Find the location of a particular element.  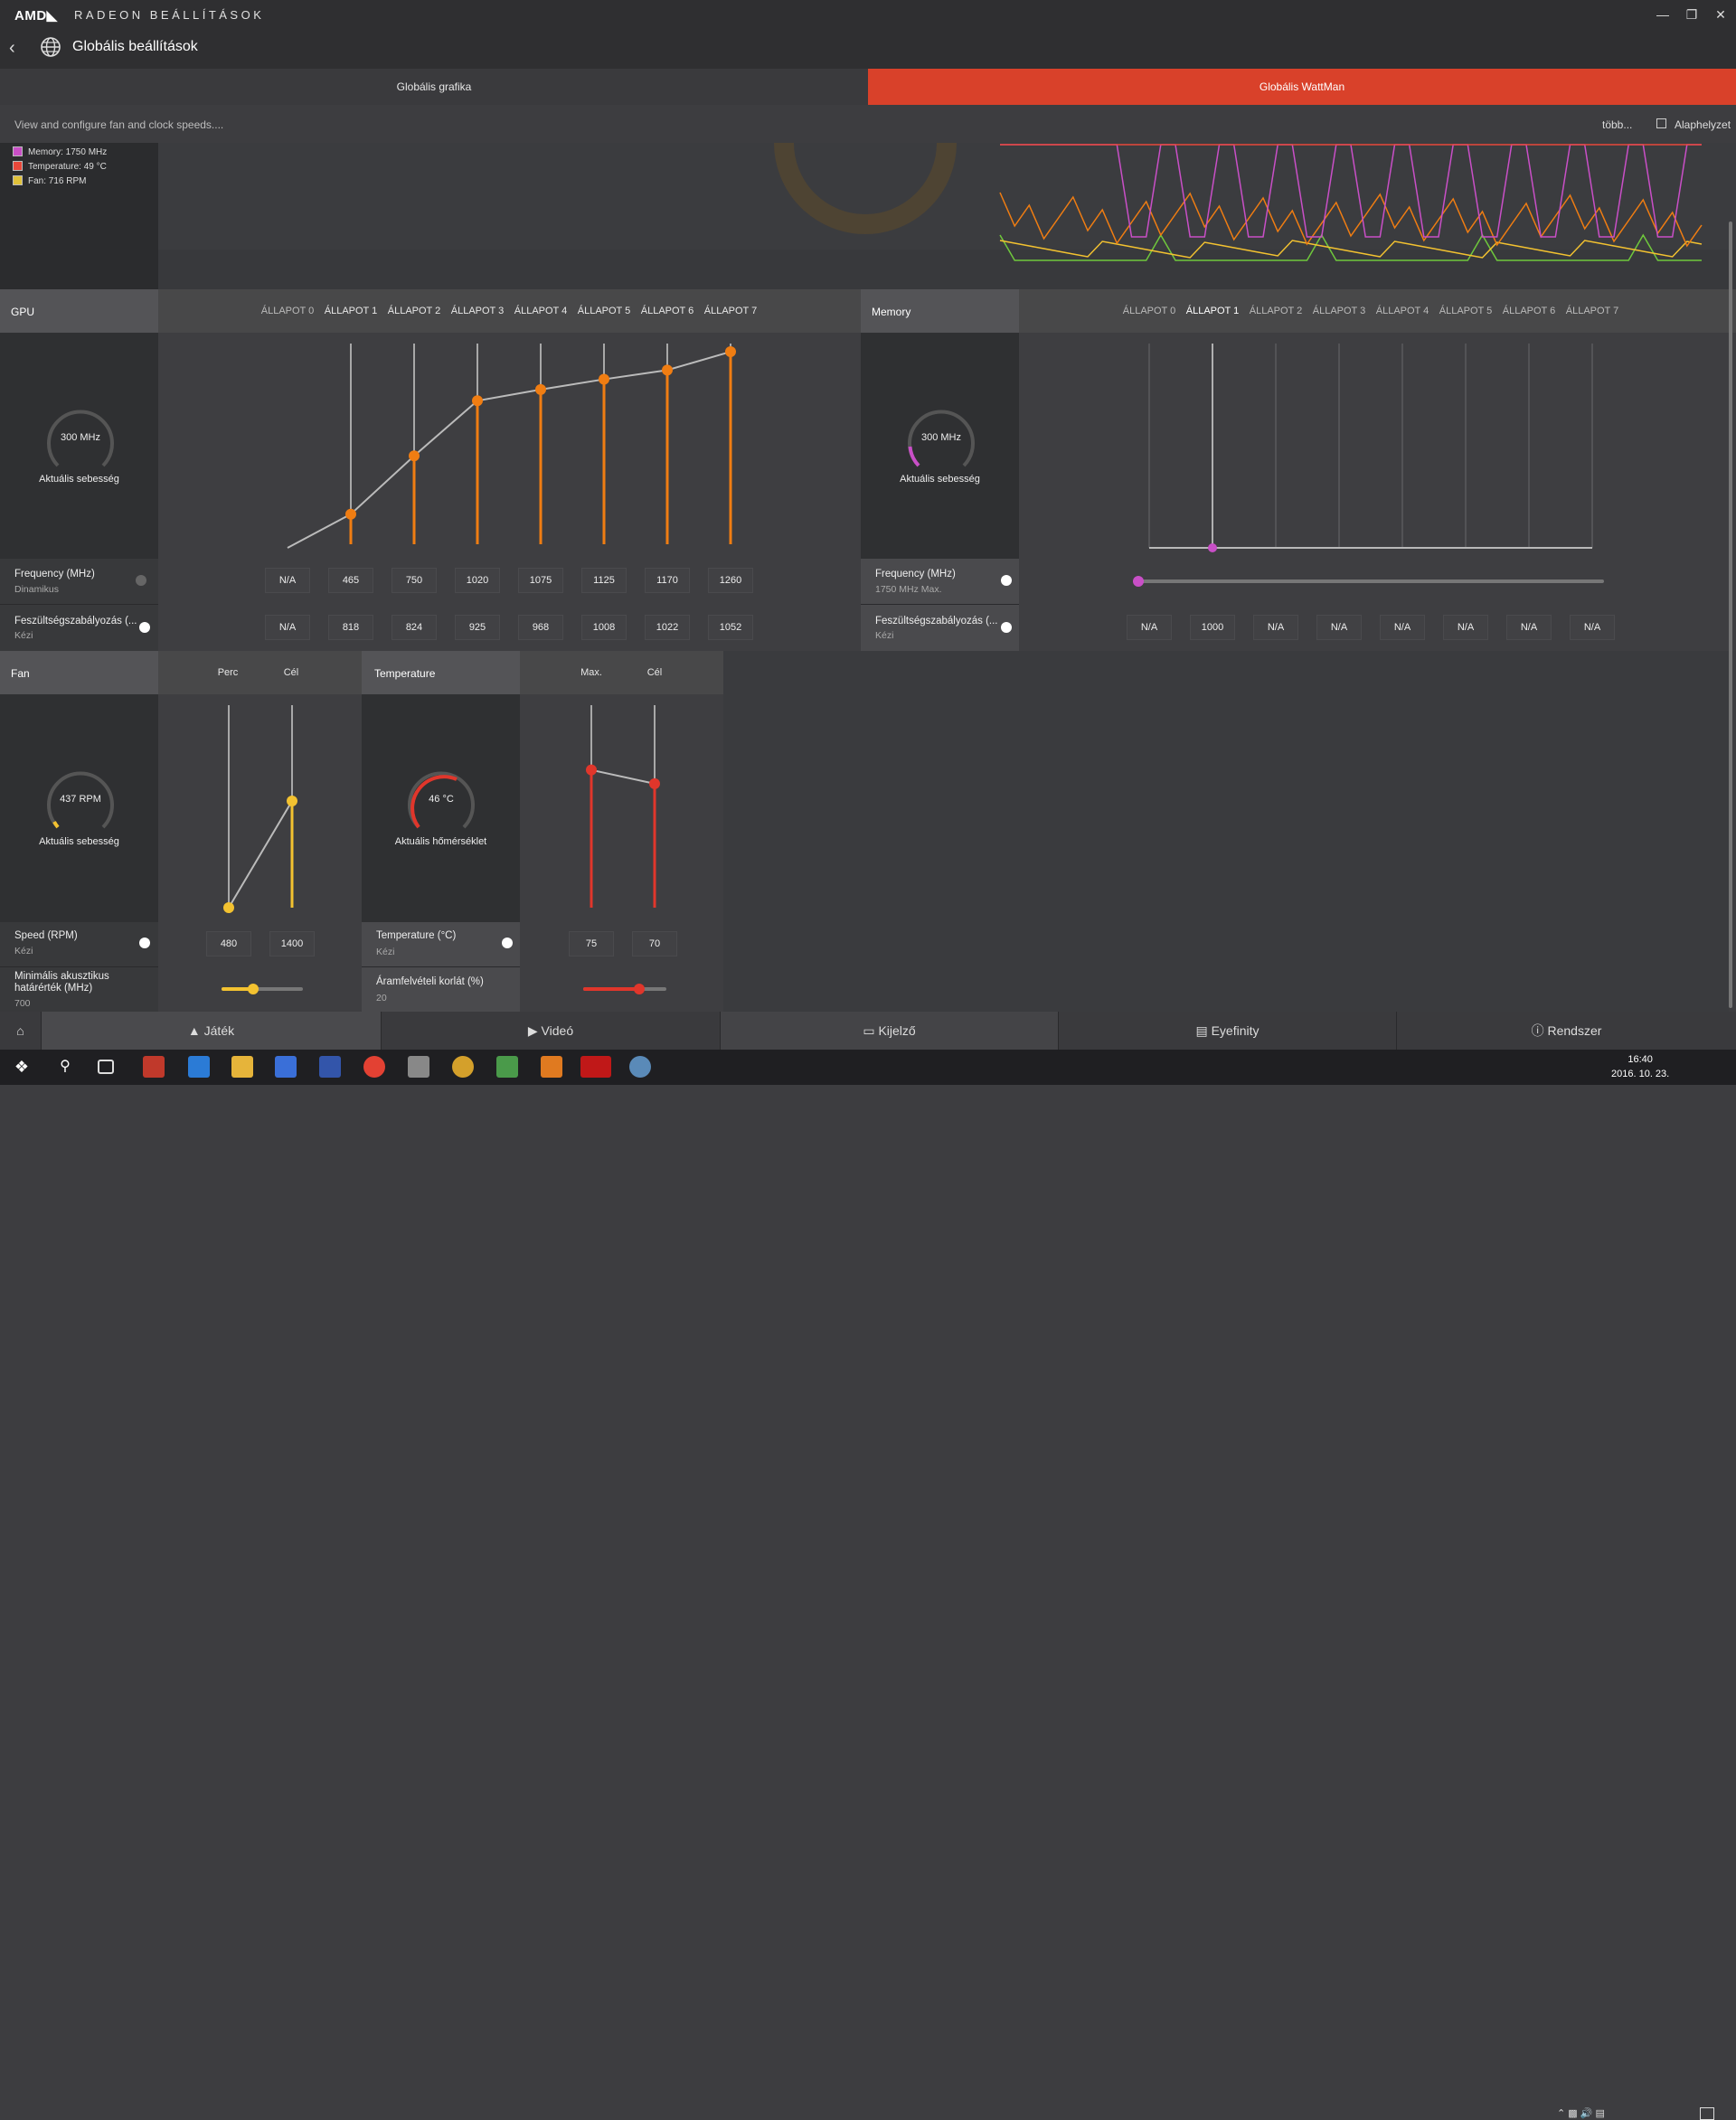

gpu-frequency-input-4: 1075 is located at coordinates (541, 580).